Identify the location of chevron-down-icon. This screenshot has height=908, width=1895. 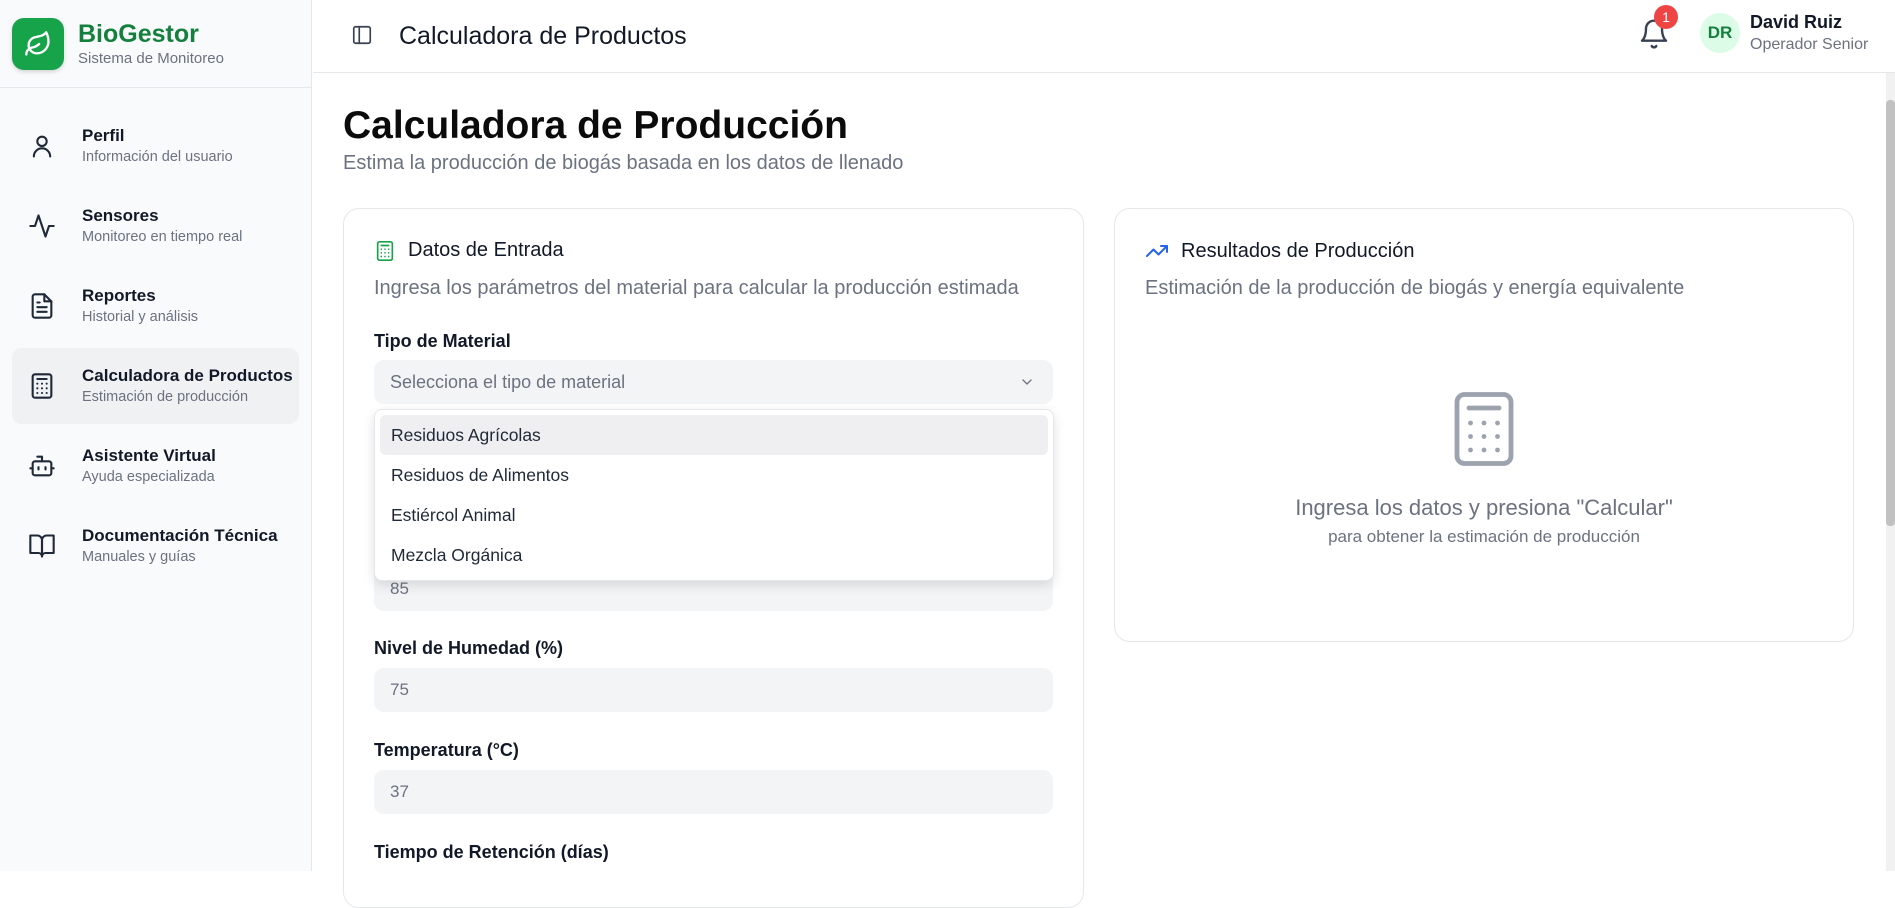
(1027, 382).